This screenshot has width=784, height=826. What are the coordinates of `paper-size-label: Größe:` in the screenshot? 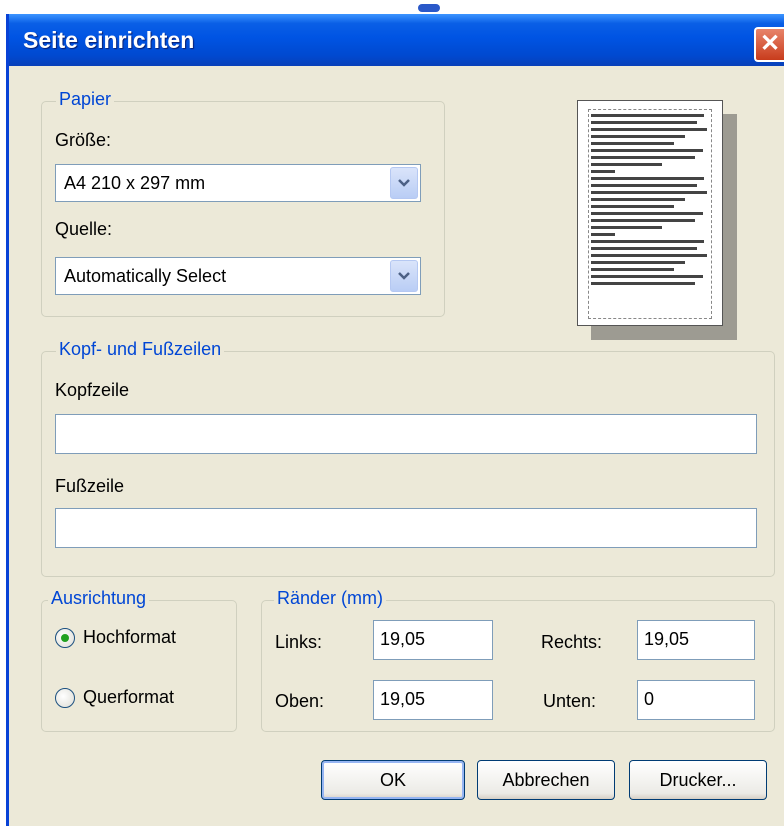 It's located at (83, 140).